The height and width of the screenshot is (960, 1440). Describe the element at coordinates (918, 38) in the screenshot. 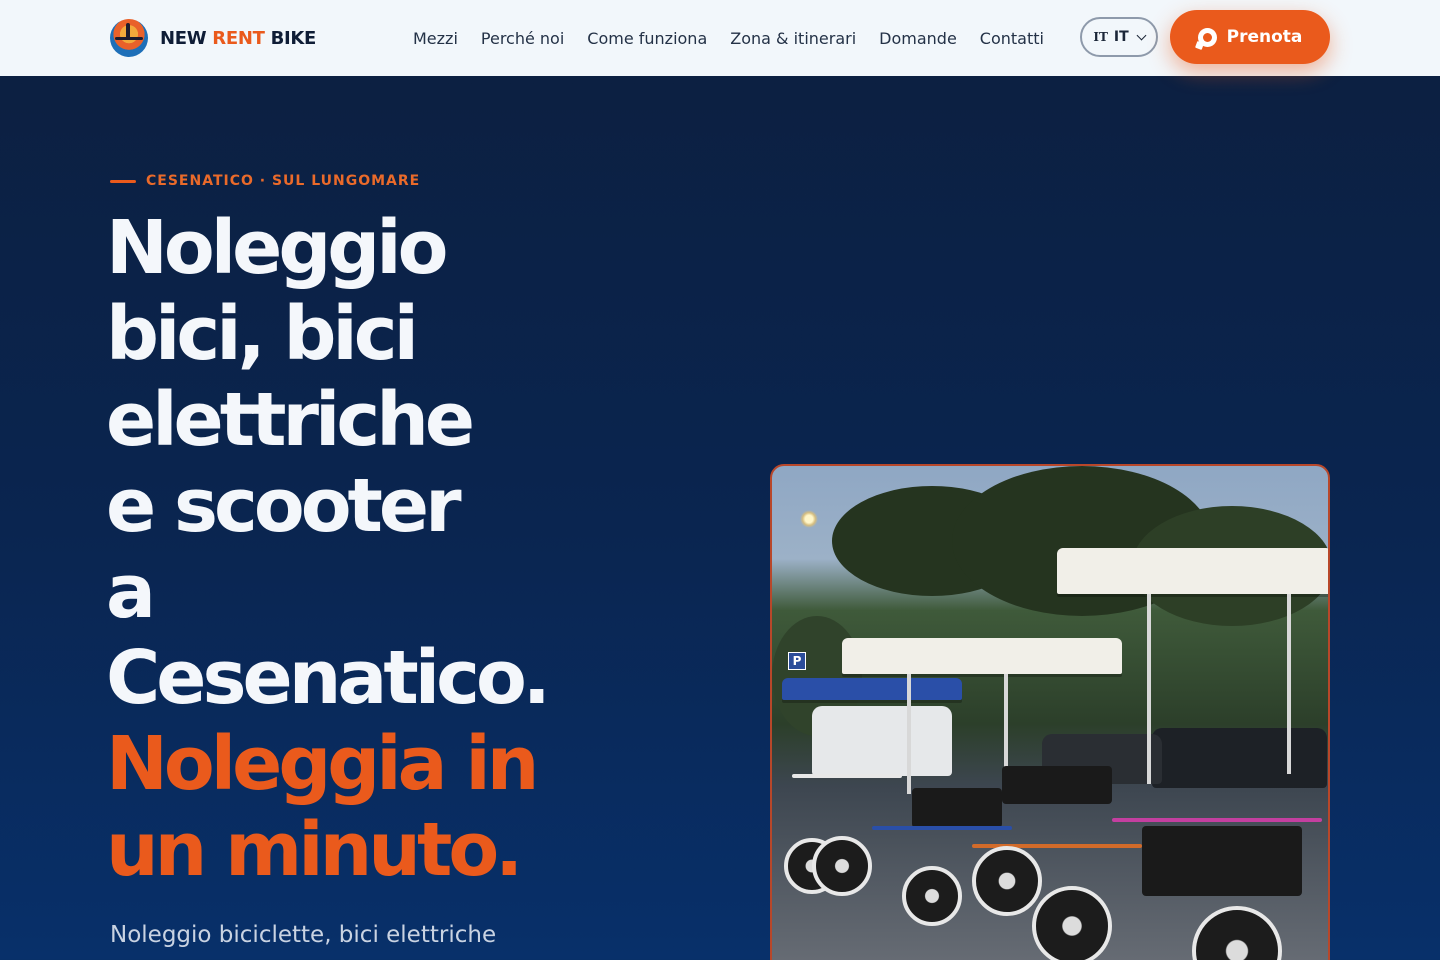

I see `nav-item-domande: Domande` at that location.